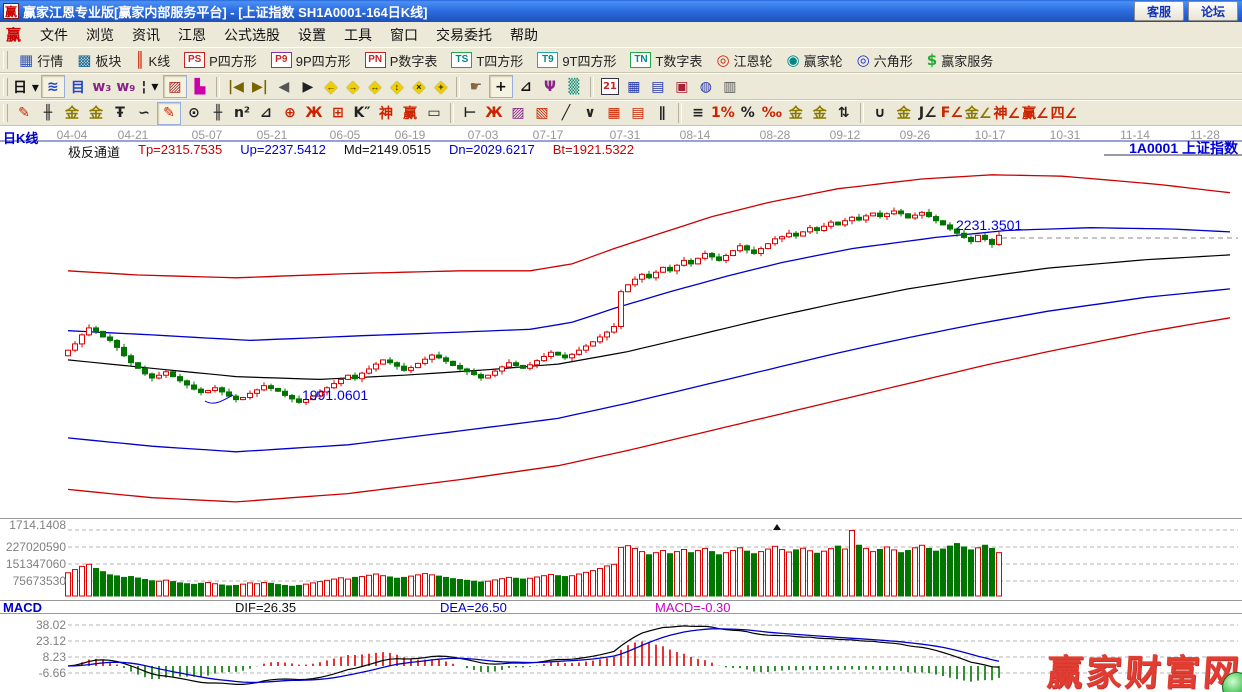 The height and width of the screenshot is (692, 1242). I want to click on draw-tool-22: ▧, so click(542, 113).